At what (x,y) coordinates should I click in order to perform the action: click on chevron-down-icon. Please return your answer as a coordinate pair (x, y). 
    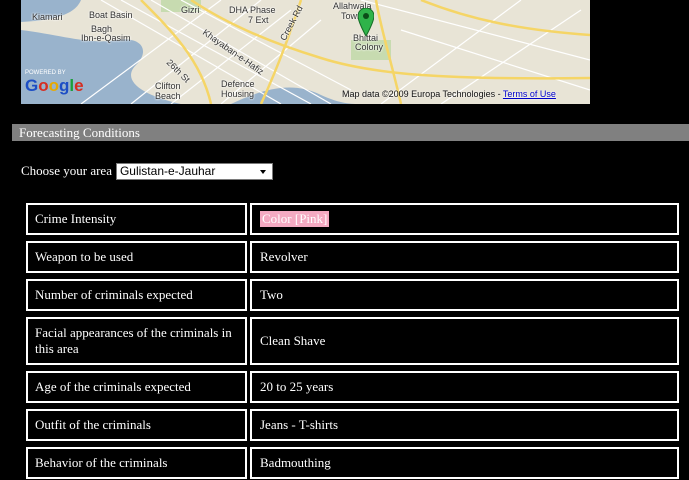
    Looking at the image, I should click on (262, 171).